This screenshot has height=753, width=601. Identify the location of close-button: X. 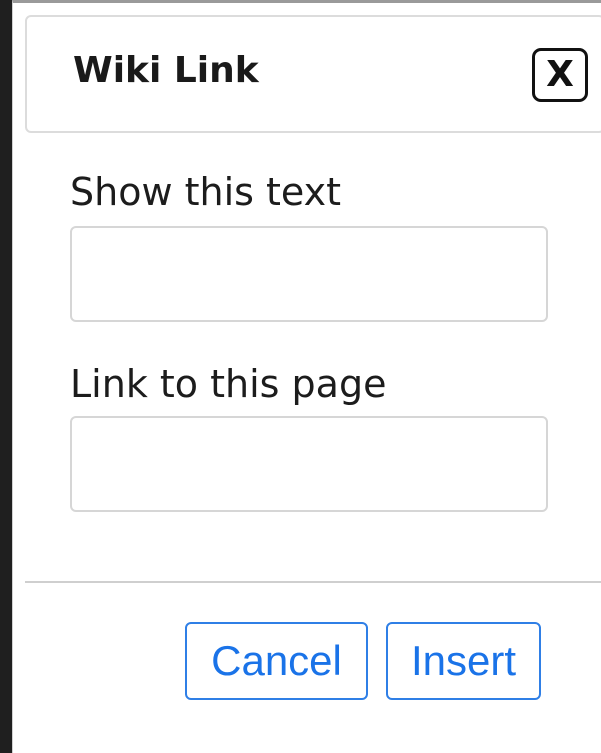
(560, 75).